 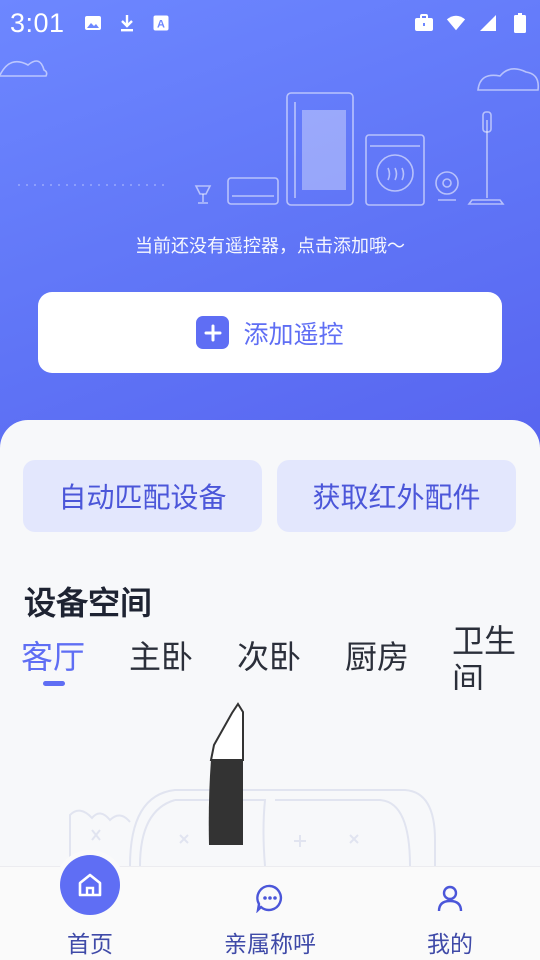 I want to click on battery-icon, so click(x=520, y=23).